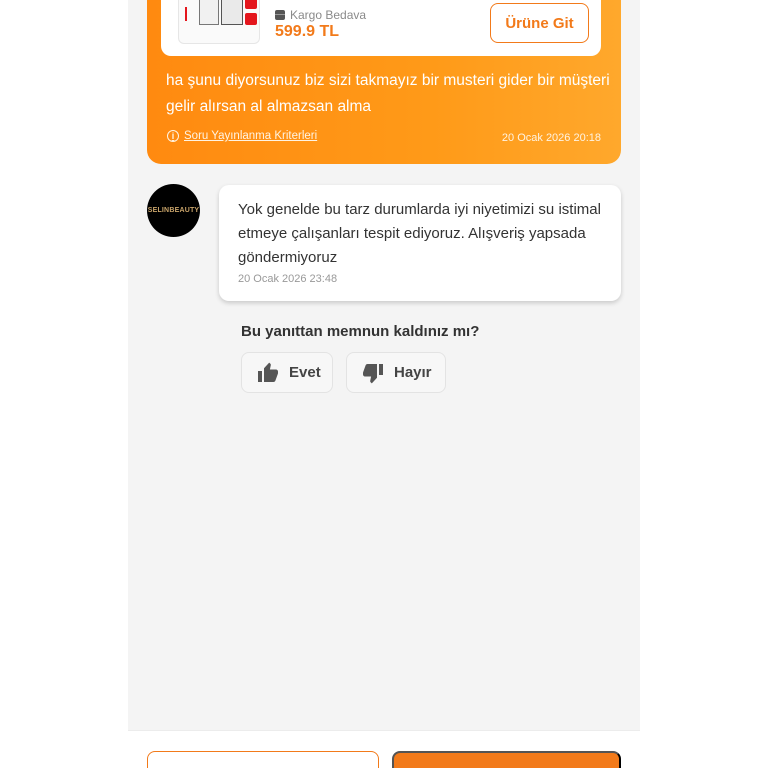  I want to click on helpful-yes-button: Evet, so click(287, 372).